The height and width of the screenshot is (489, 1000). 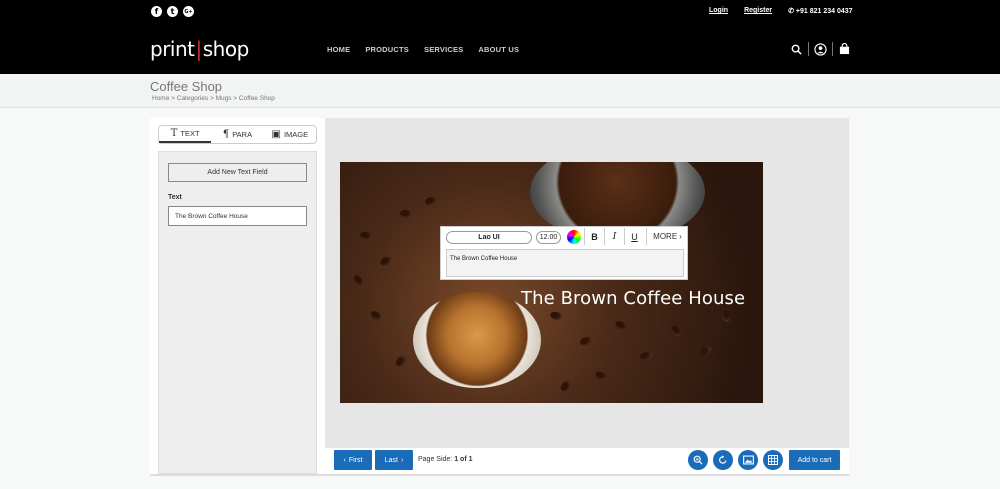 What do you see at coordinates (498, 49) in the screenshot?
I see `nav-about-us: ABOUT US` at bounding box center [498, 49].